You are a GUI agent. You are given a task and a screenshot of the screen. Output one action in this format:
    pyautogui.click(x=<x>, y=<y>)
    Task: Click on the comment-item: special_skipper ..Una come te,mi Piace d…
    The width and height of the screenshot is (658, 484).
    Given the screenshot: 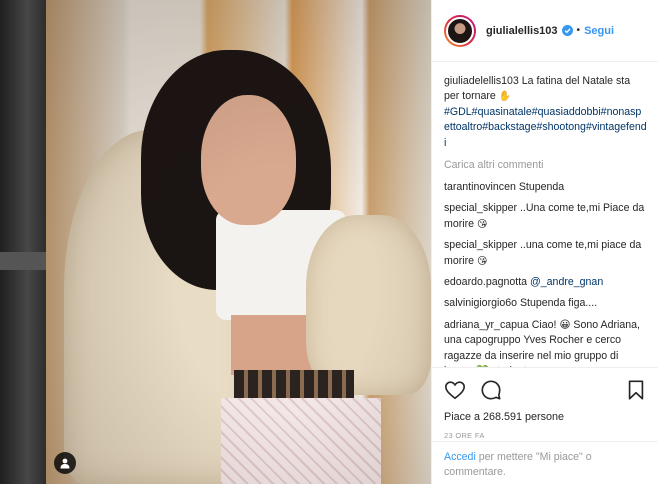 What is the action you would take?
    pyautogui.click(x=545, y=216)
    